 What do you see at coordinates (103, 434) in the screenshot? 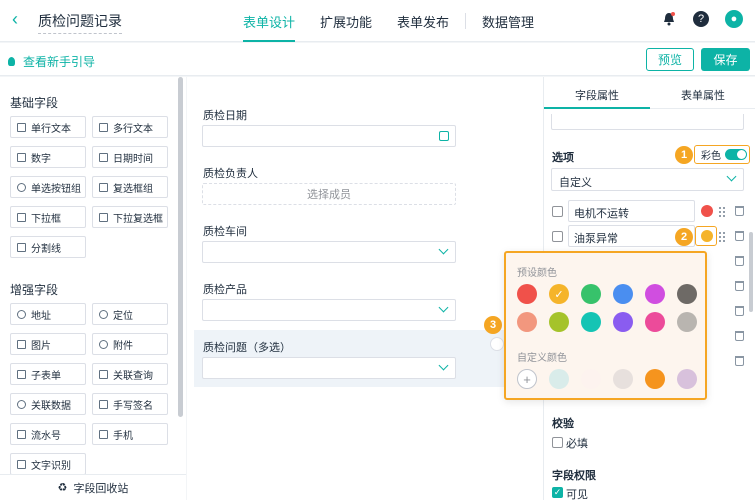
I see `phone-icon` at bounding box center [103, 434].